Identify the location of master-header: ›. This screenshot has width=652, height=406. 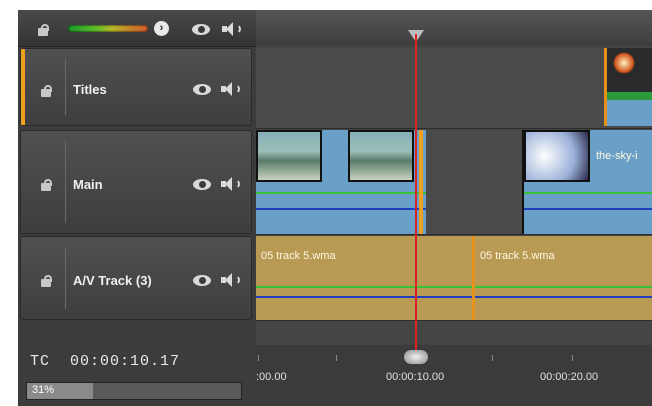
(137, 28).